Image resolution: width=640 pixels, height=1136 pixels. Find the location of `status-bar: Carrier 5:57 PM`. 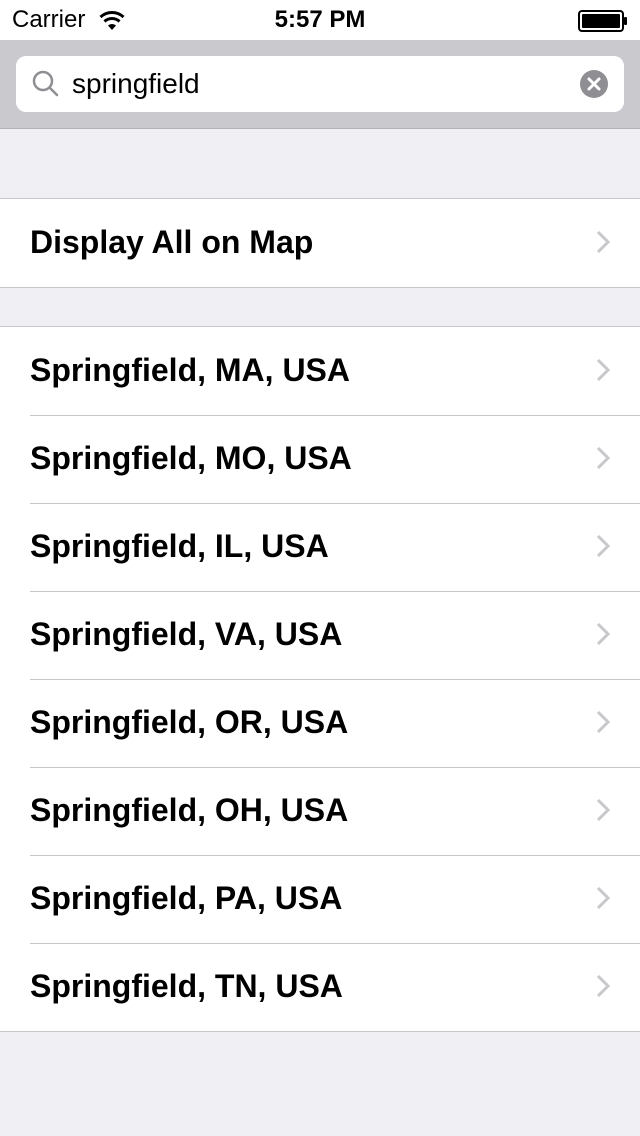

status-bar: Carrier 5:57 PM is located at coordinates (320, 20).